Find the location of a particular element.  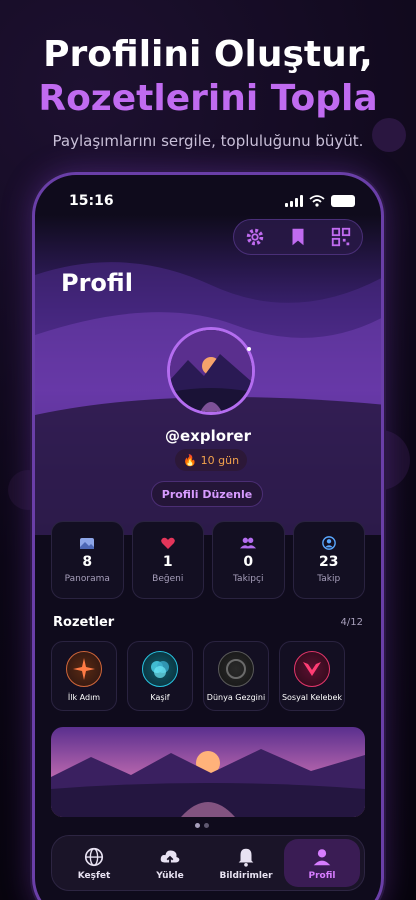

fire-icon: 🔥 is located at coordinates (189, 460).